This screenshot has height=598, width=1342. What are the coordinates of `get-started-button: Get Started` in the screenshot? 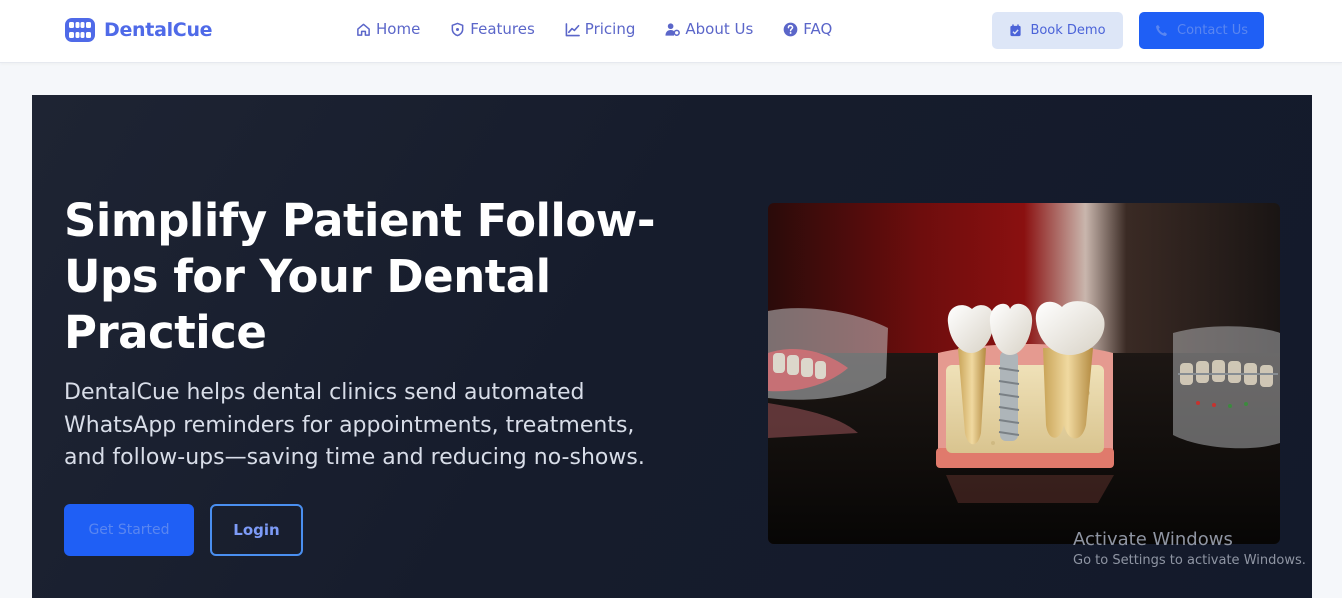 It's located at (129, 530).